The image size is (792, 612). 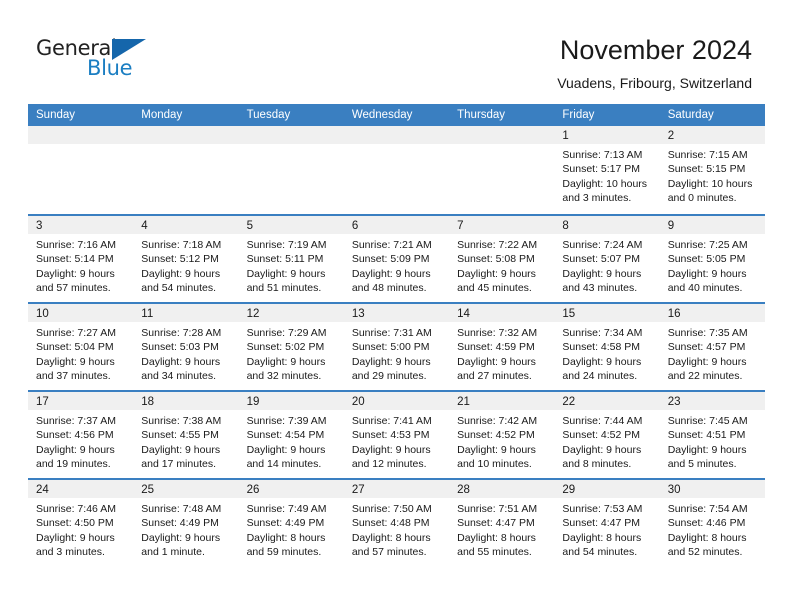 I want to click on daylight-text-line1: Daylight: 10 hours, so click(x=710, y=183).